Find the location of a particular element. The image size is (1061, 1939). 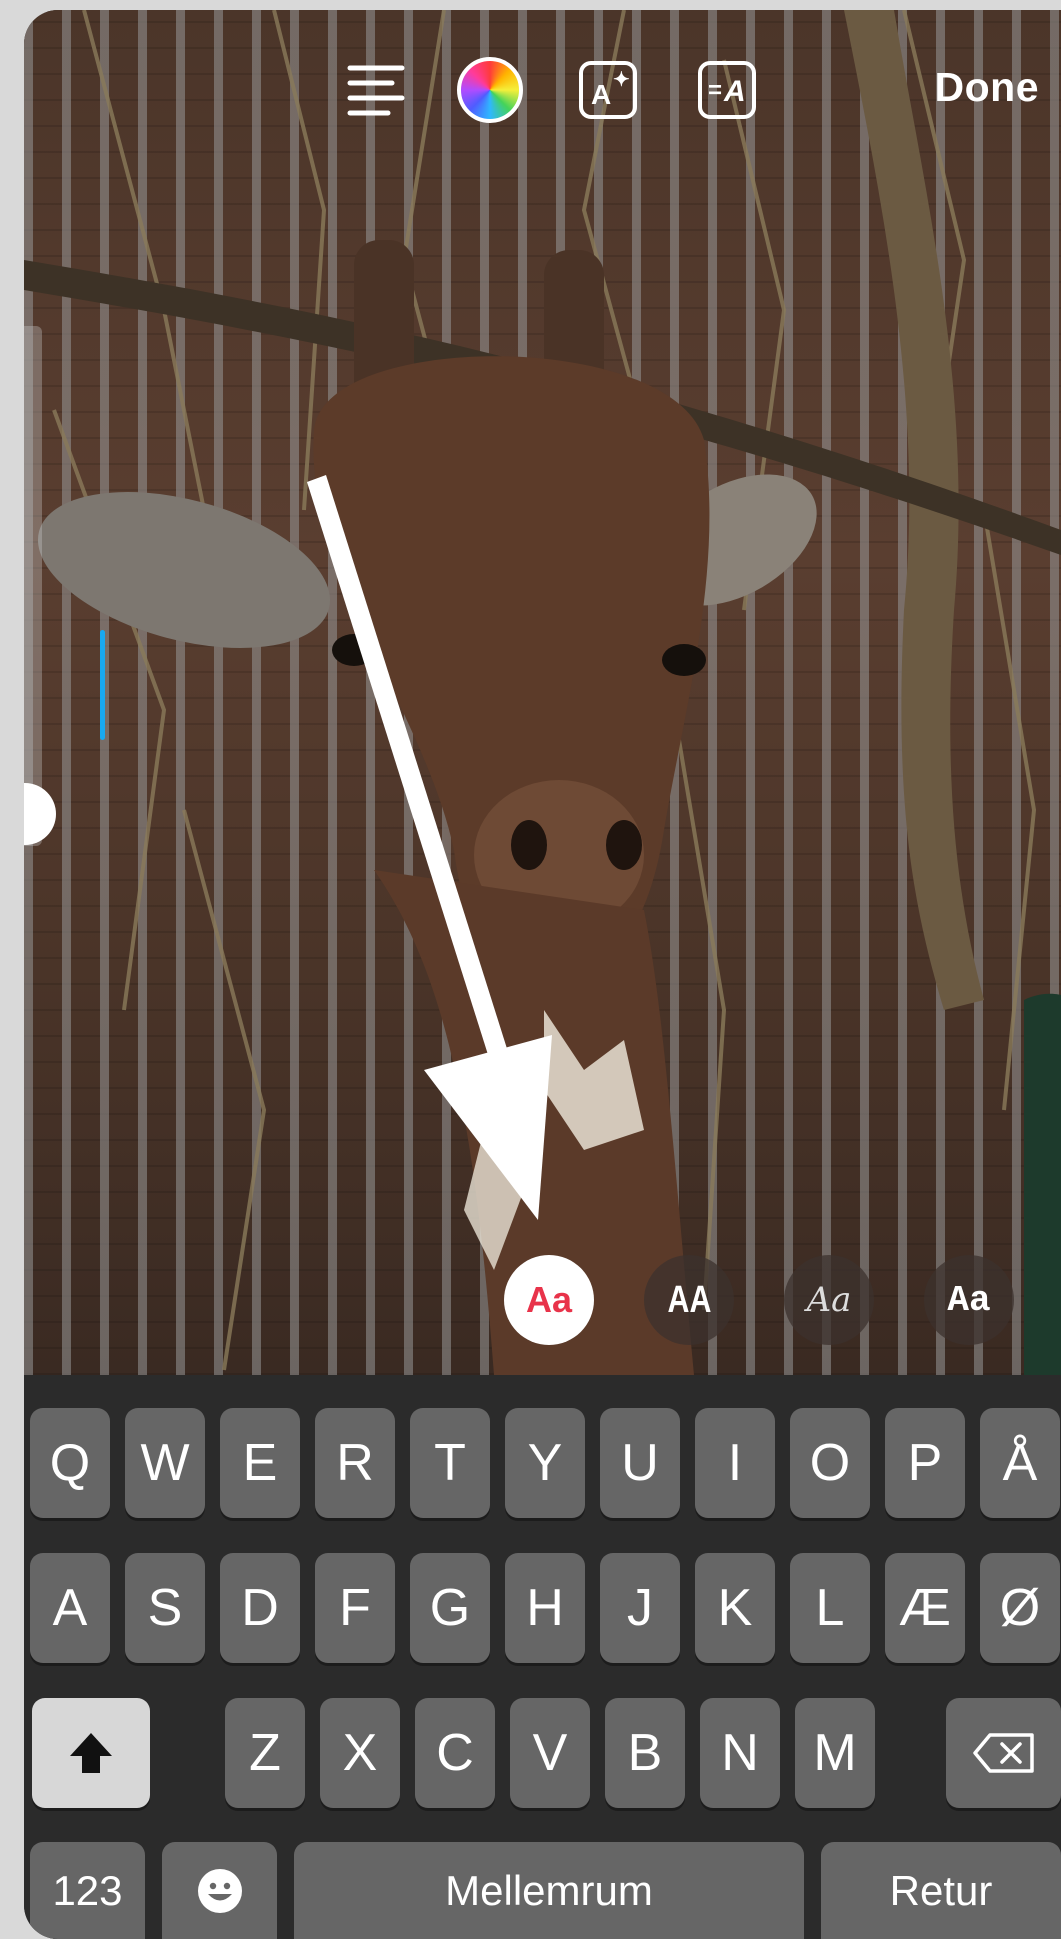

color-wheel-icon is located at coordinates (490, 90).